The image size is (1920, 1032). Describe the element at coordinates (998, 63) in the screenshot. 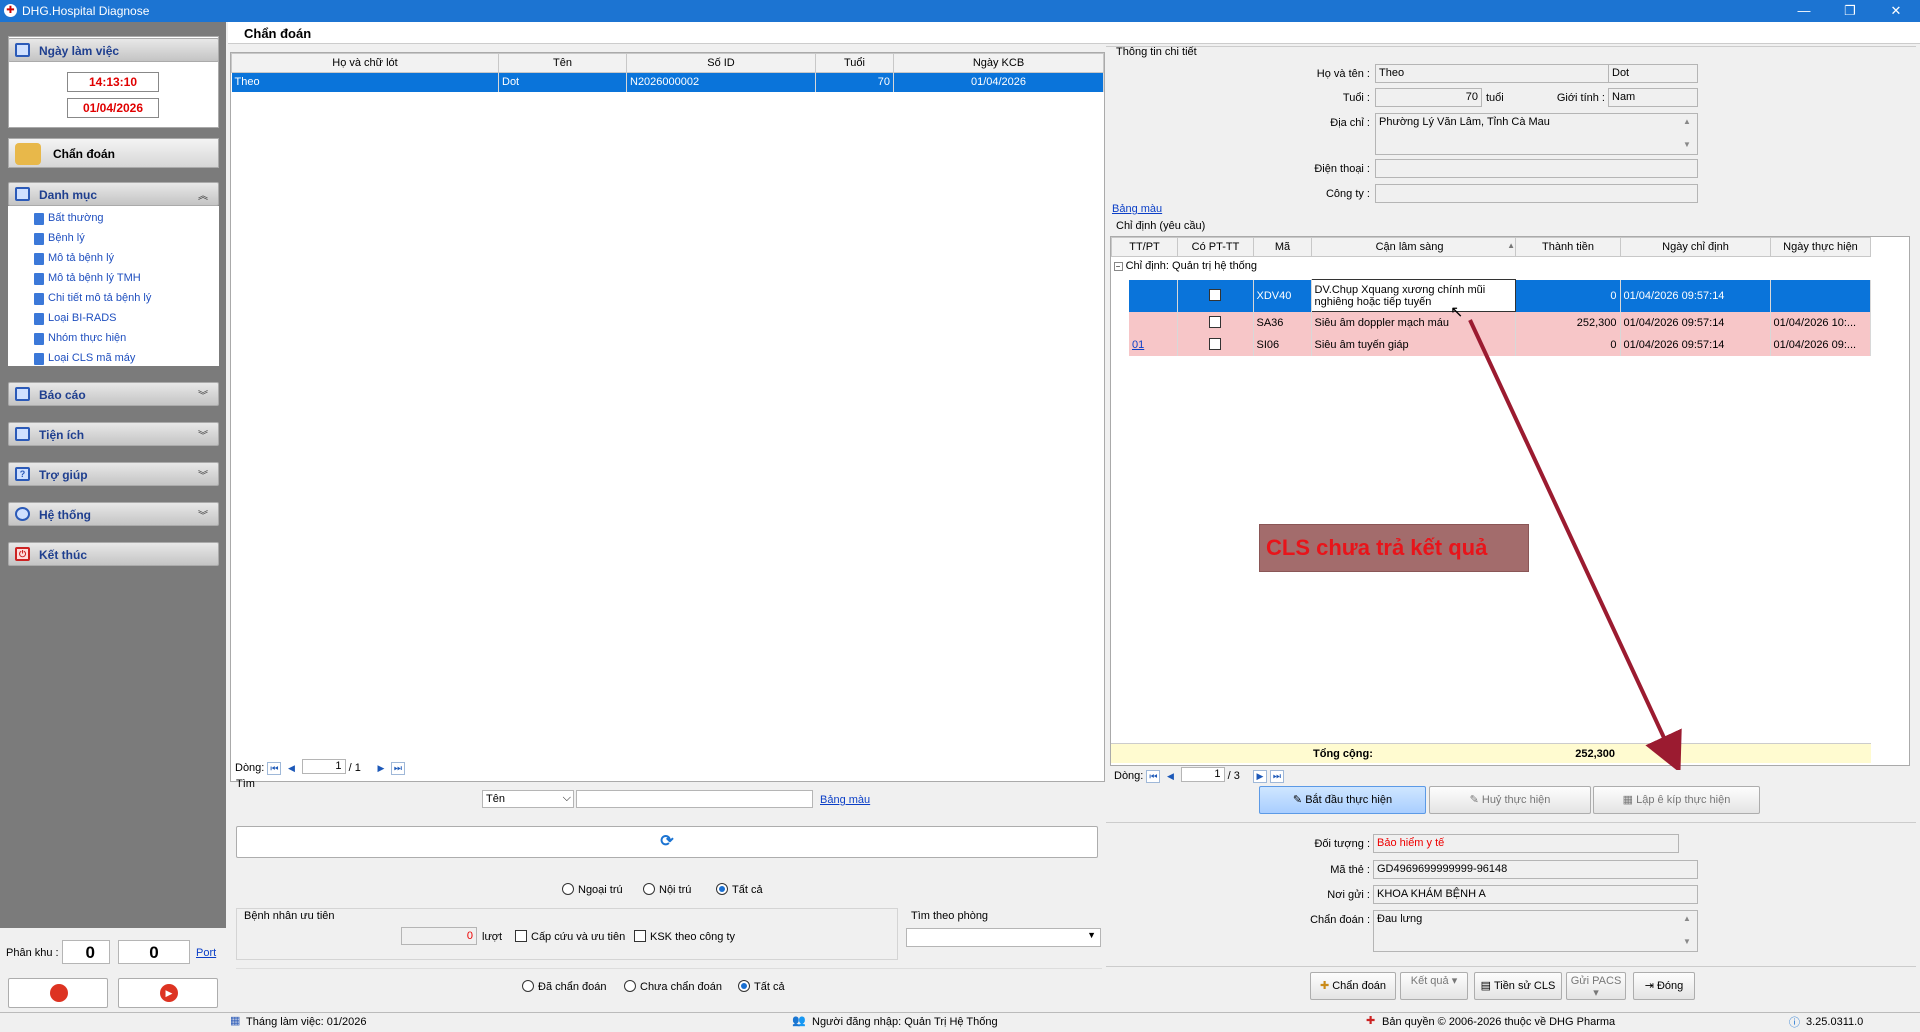

I see `col-ngay-kcb: Ngày KCB` at that location.